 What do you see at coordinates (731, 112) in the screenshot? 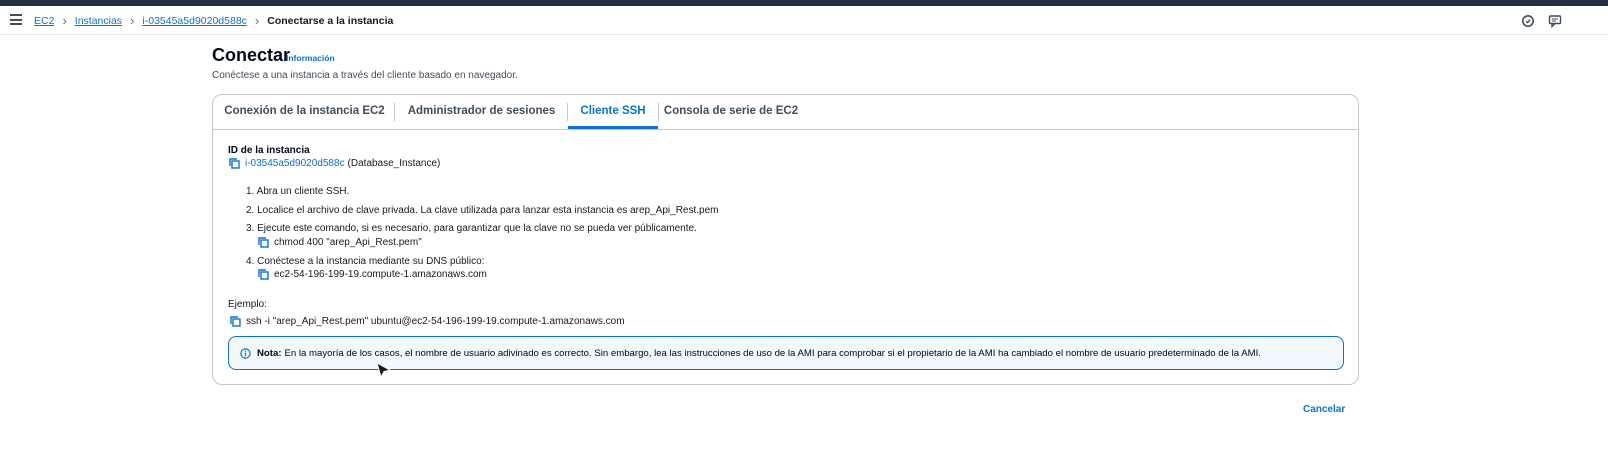
I see `tab-ec2-serial-console: Consola de serie de EC2` at bounding box center [731, 112].